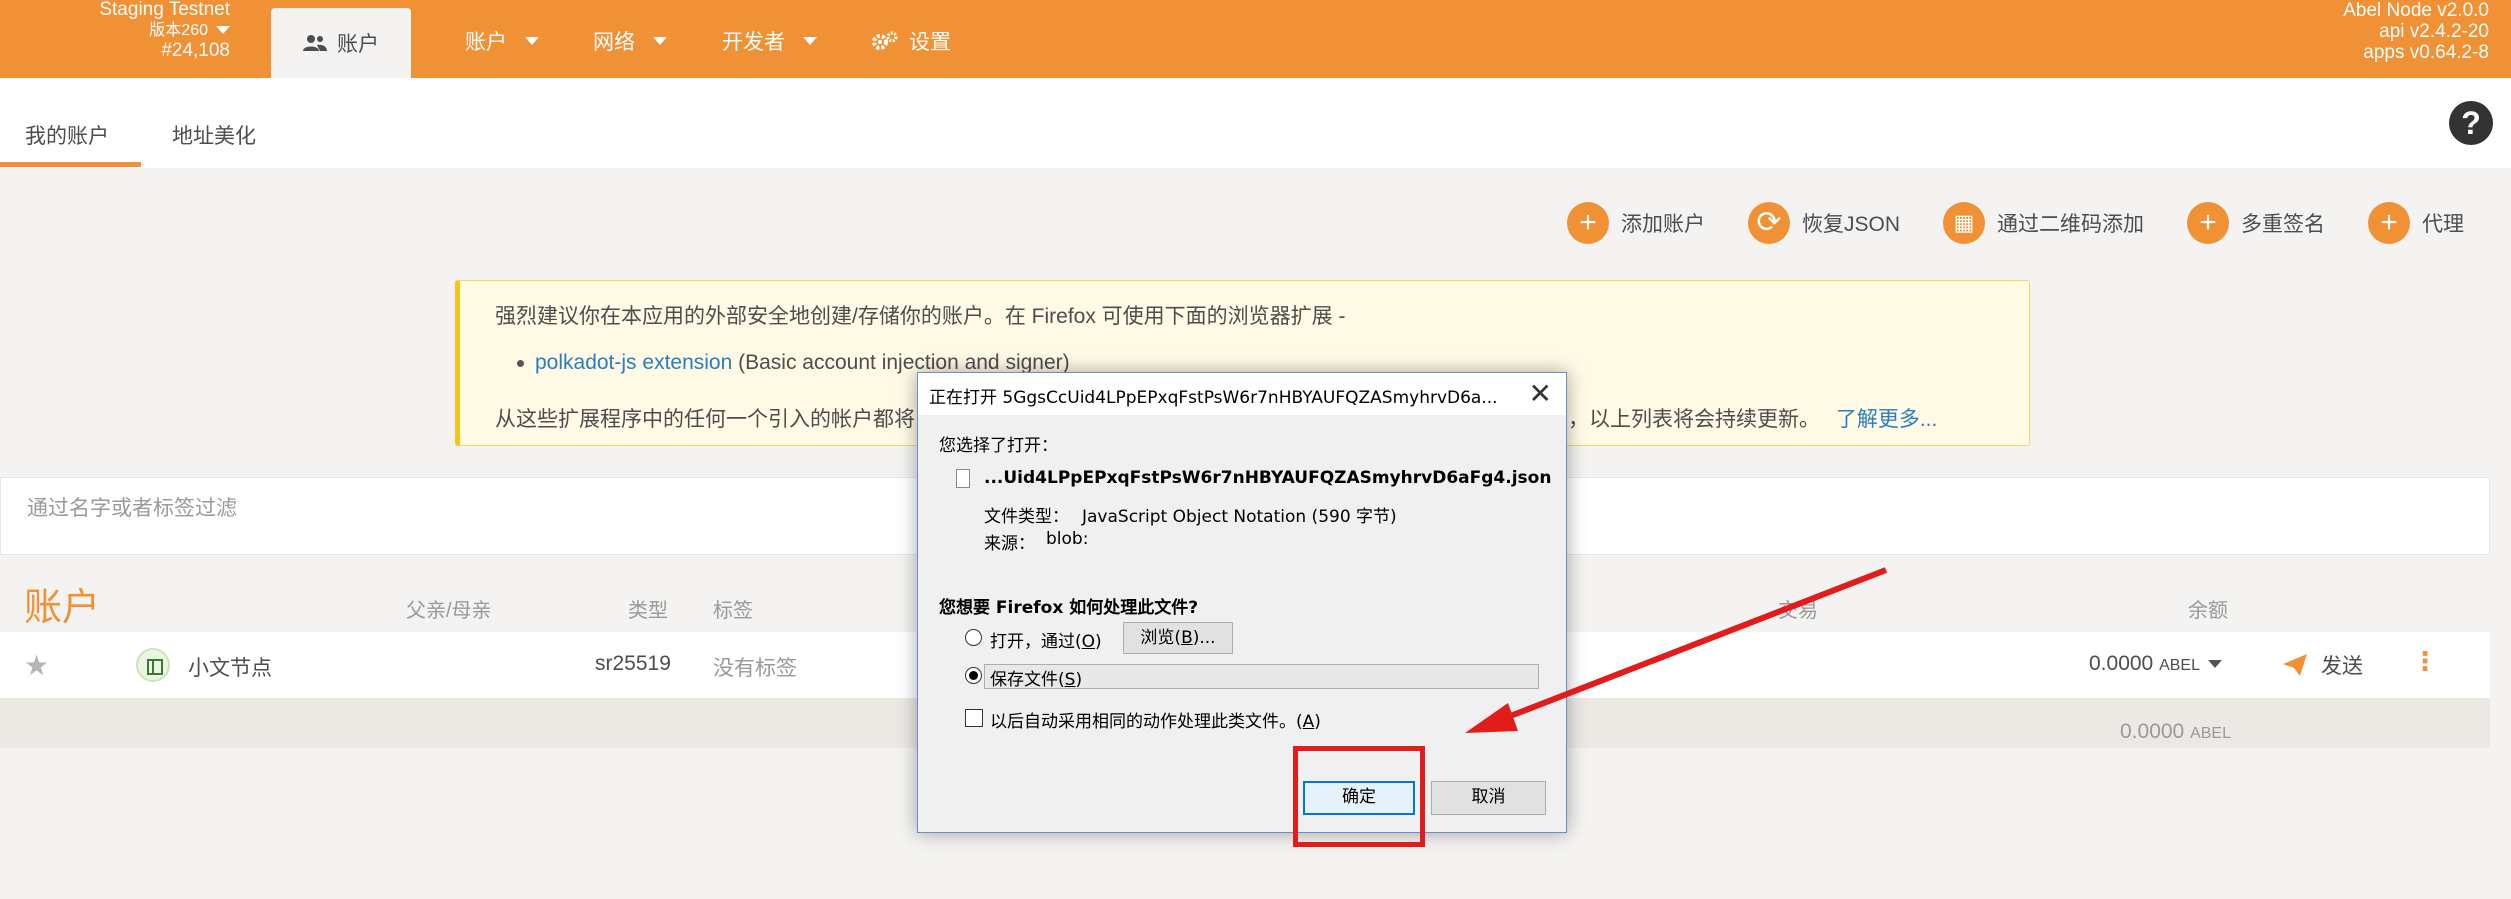  I want to click on annotation-arrow, so click(1676, 650).